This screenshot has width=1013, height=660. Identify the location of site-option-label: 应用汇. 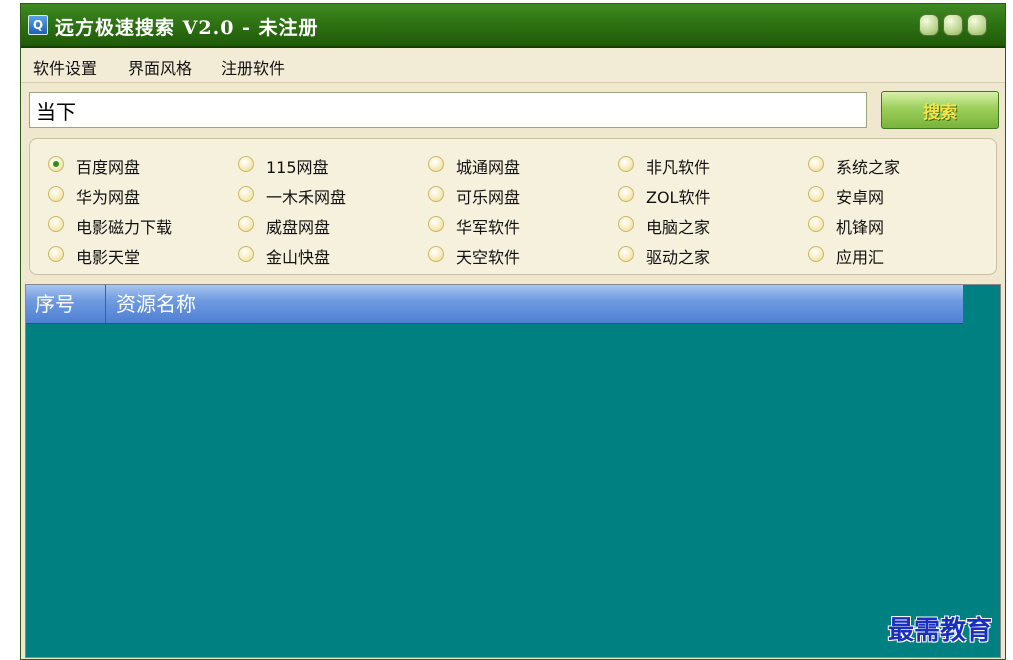
(860, 257).